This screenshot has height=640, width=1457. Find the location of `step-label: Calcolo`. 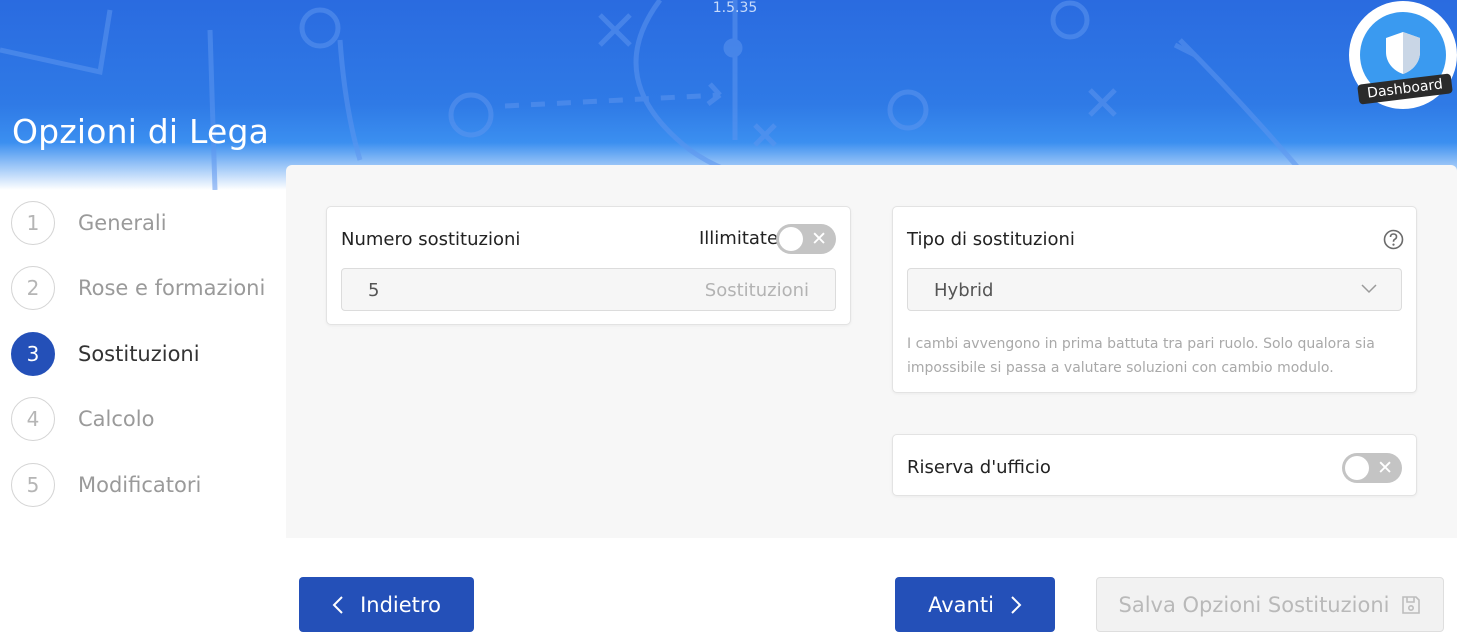

step-label: Calcolo is located at coordinates (116, 419).